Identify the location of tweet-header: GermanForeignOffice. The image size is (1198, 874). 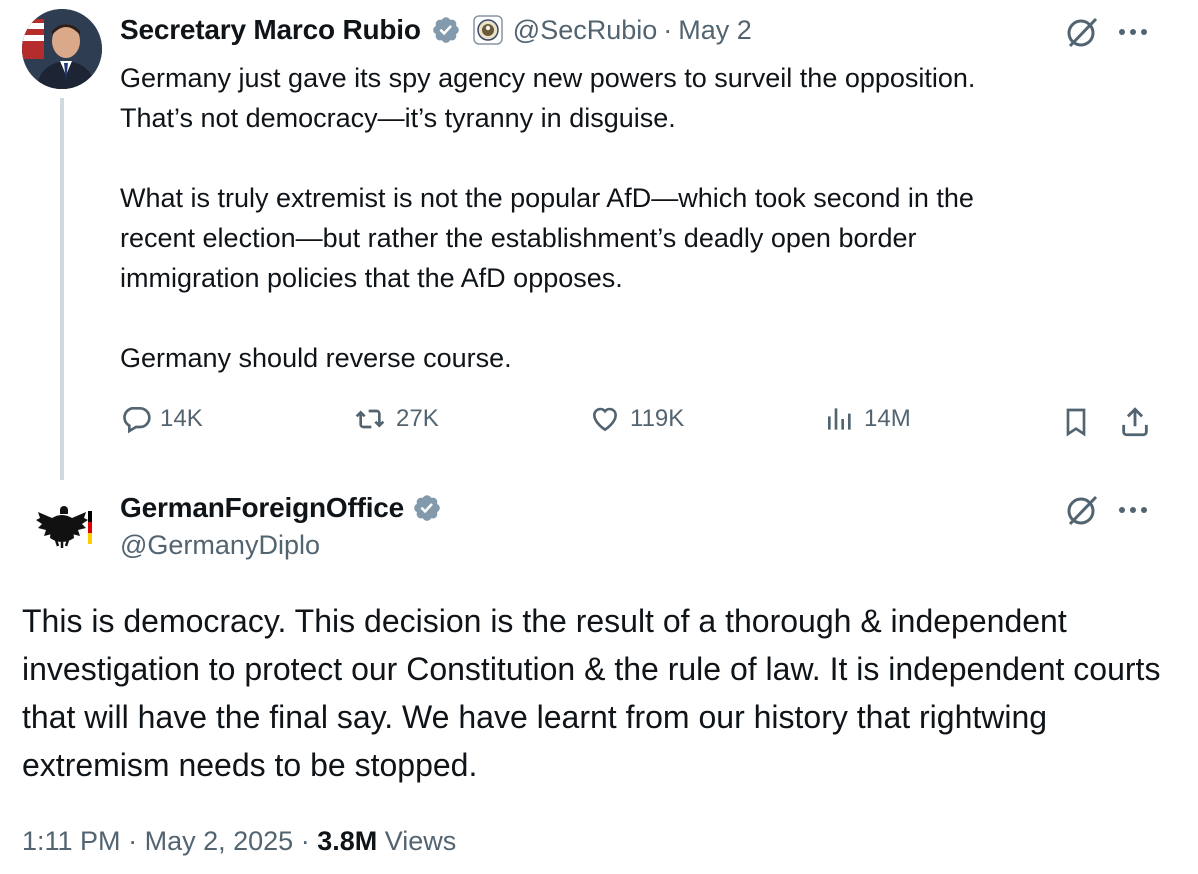
(281, 508).